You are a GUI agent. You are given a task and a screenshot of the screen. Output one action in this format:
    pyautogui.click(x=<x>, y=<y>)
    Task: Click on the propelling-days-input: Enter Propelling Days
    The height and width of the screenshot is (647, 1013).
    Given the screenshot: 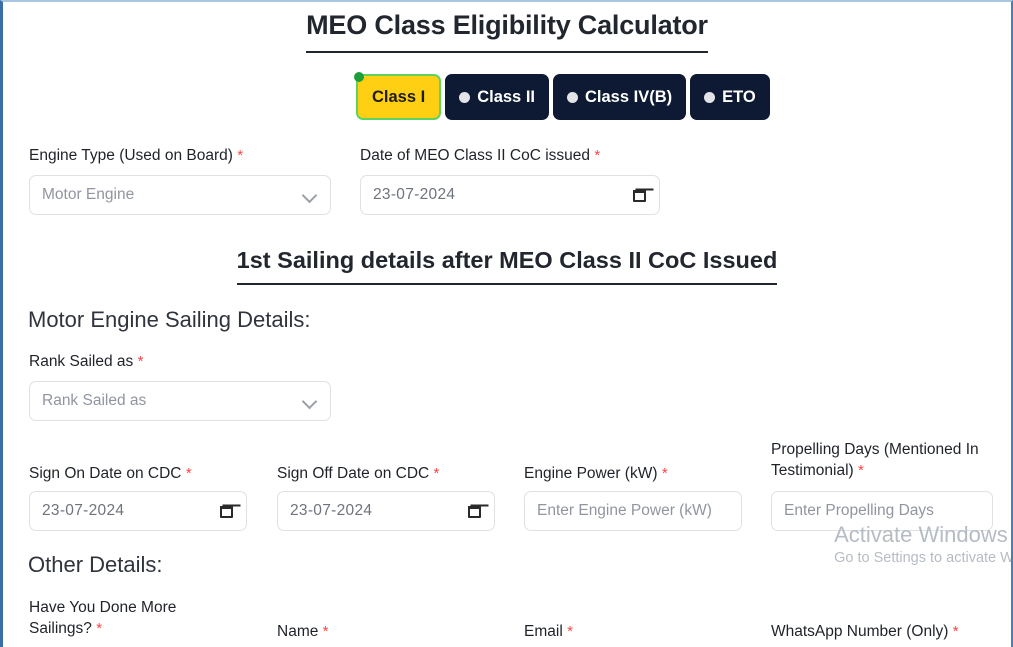 What is the action you would take?
    pyautogui.click(x=882, y=511)
    